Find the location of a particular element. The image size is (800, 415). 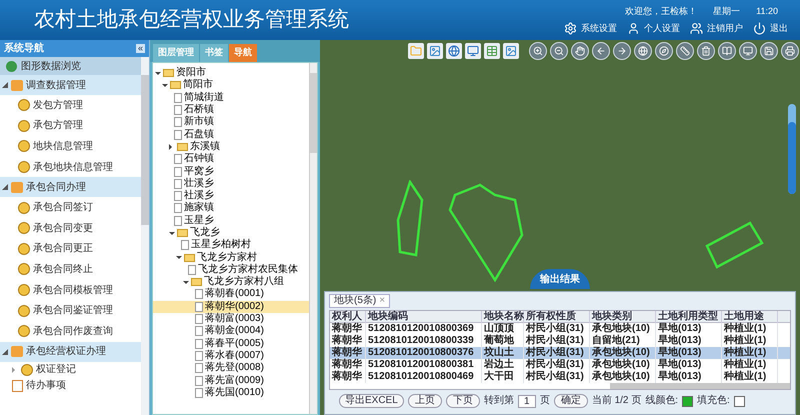

power-icon is located at coordinates (759, 28).